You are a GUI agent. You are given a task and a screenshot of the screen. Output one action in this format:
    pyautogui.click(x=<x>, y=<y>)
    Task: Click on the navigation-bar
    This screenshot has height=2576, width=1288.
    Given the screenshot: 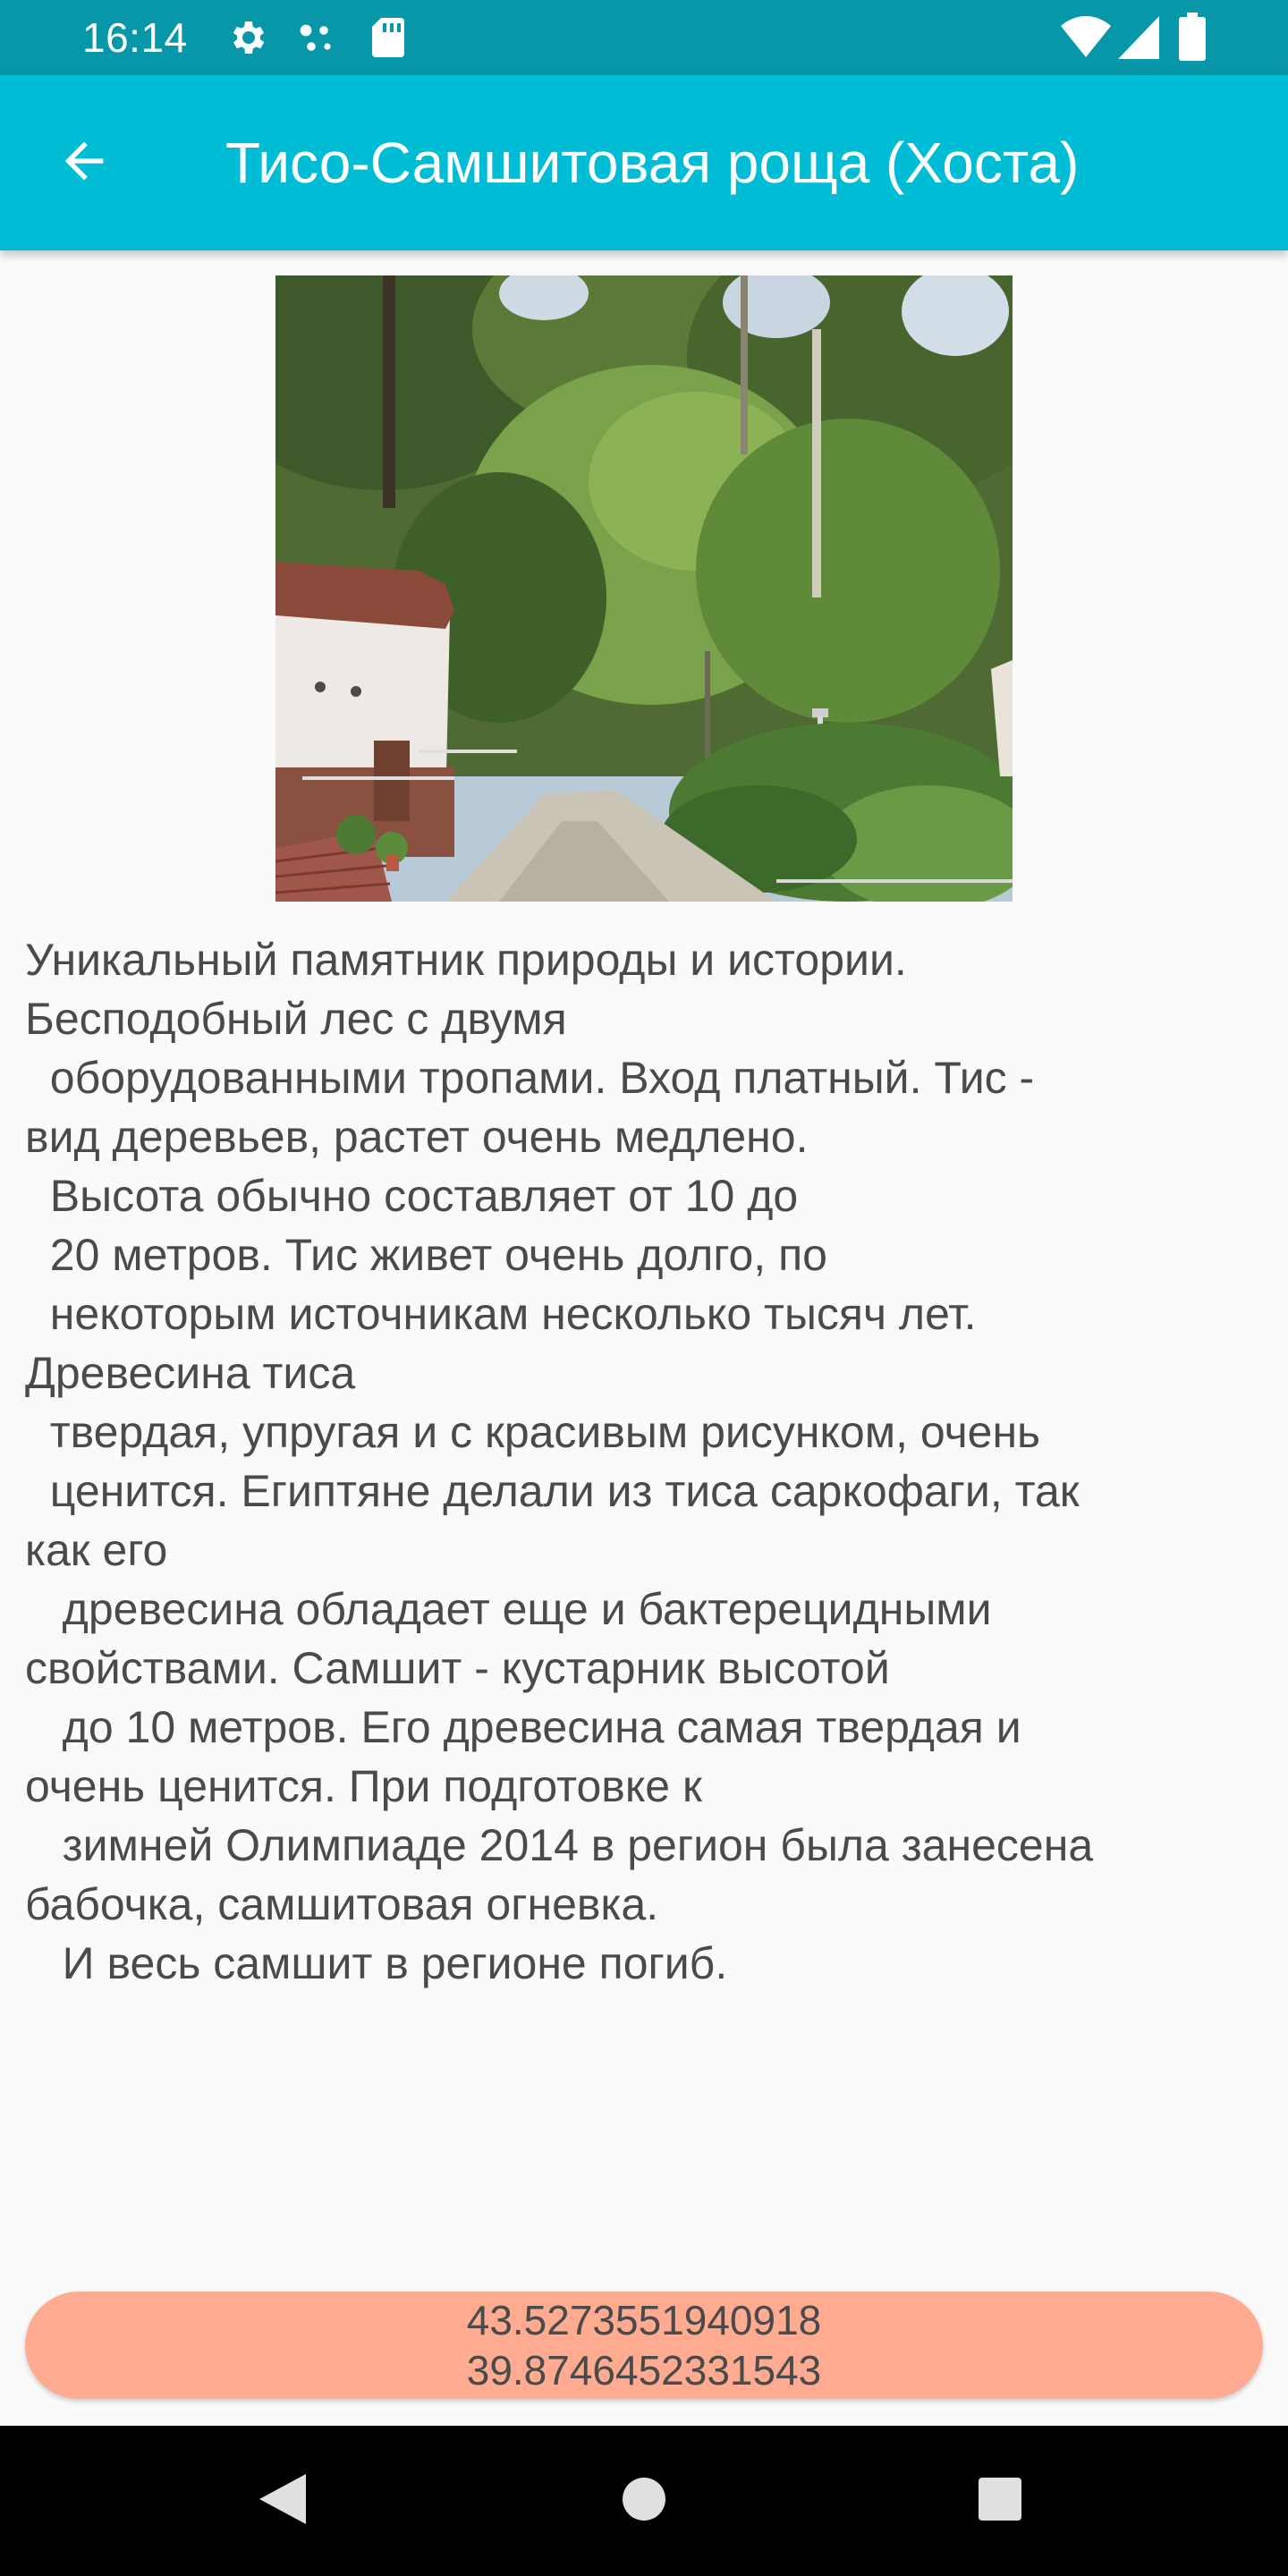 What is the action you would take?
    pyautogui.click(x=644, y=2501)
    